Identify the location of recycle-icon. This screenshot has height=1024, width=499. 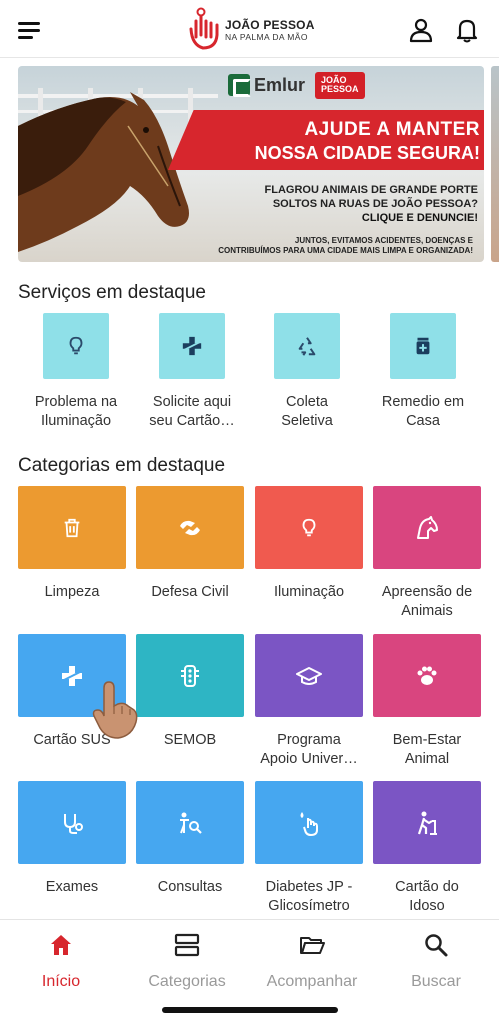
(307, 346).